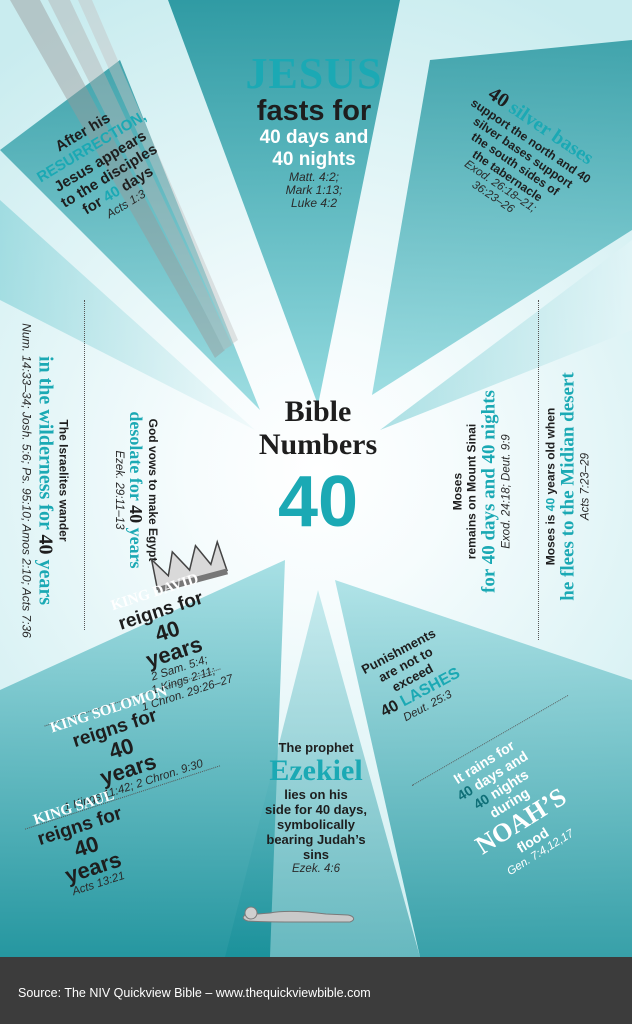 The image size is (632, 1024). Describe the element at coordinates (585, 486) in the screenshot. I see `midian-ref: Acts 7:23–29` at that location.